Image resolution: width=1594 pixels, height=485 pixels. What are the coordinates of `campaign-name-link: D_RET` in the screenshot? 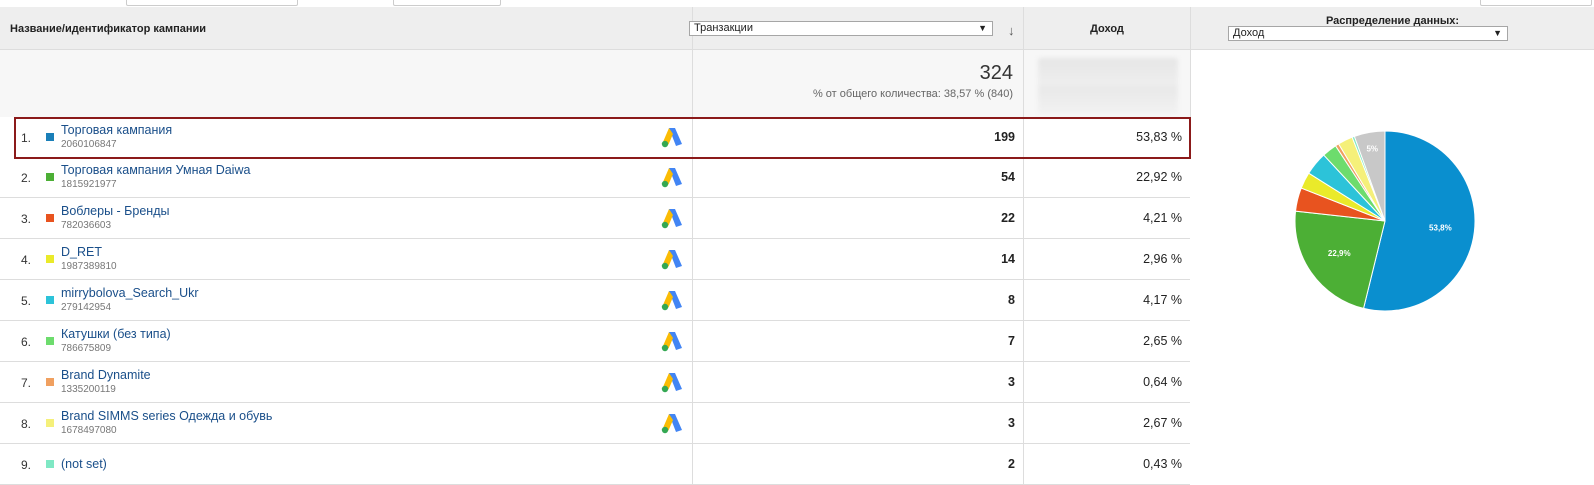 It's located at (81, 252).